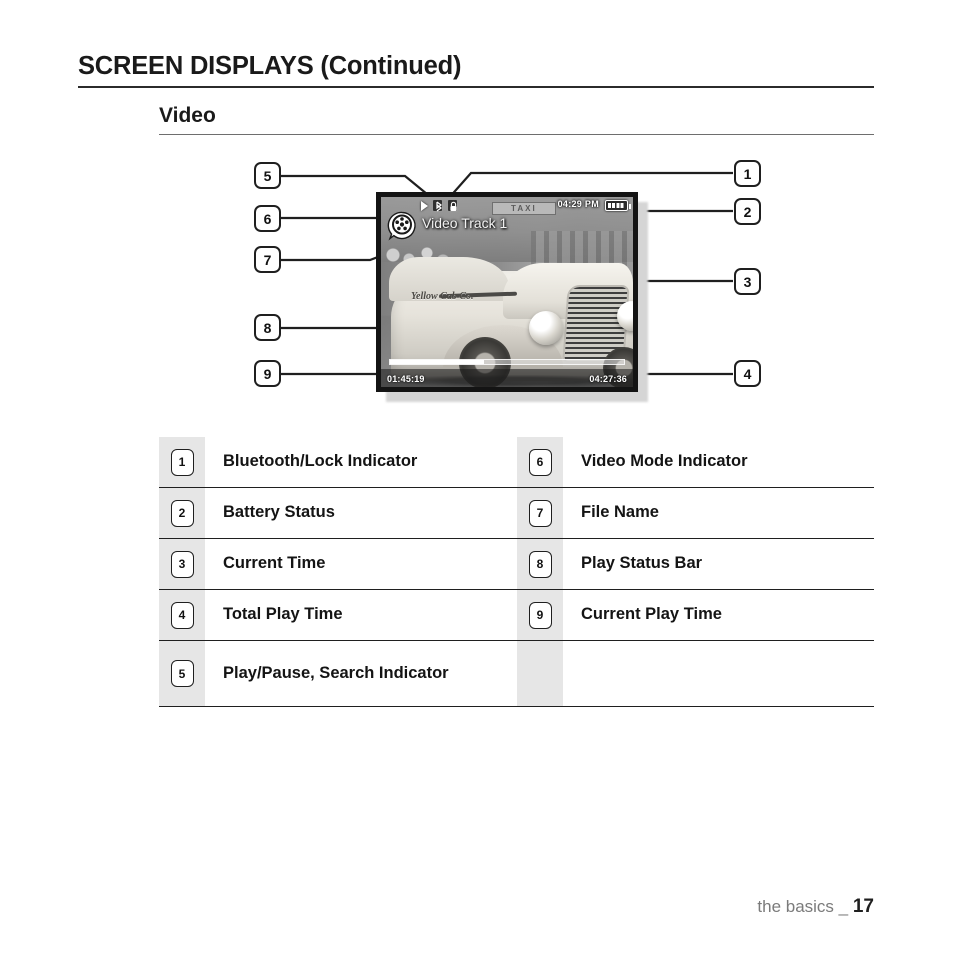  I want to click on legend-label: Play/Pause, Search Indicator, so click(336, 672).